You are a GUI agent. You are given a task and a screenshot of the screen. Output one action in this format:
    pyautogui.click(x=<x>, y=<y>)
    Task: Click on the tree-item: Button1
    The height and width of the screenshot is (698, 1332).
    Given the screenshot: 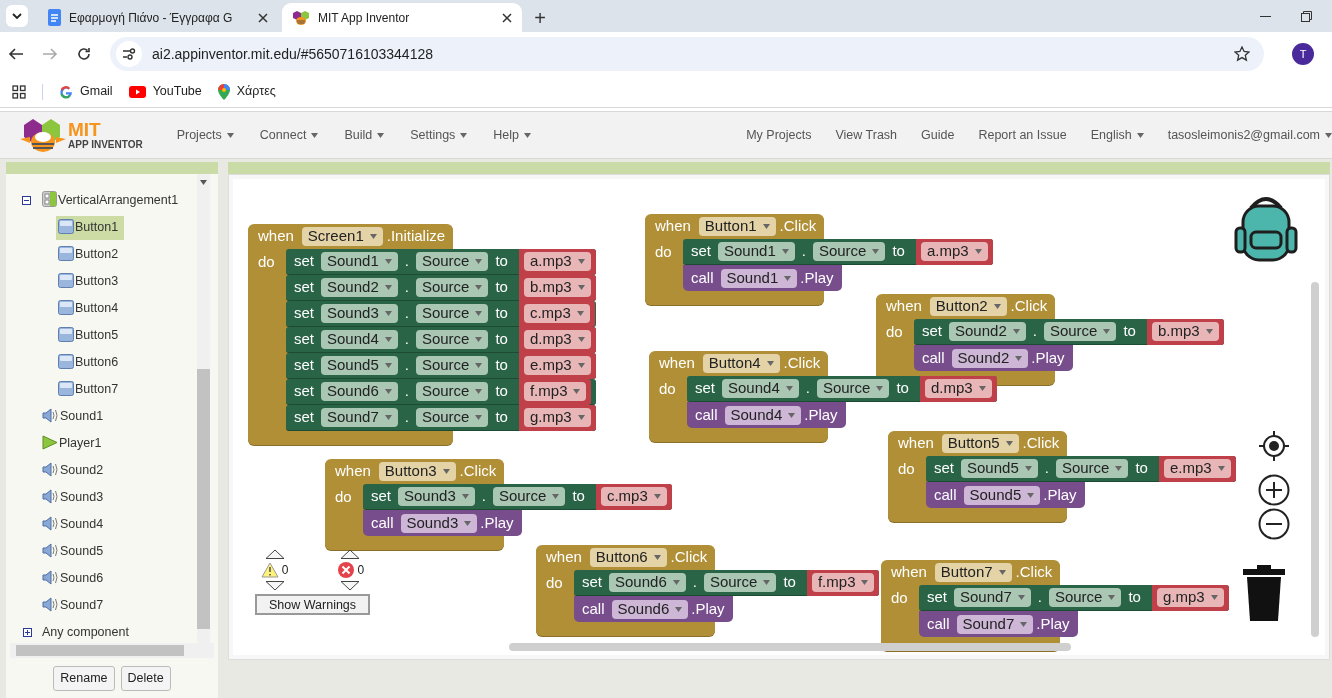 What is the action you would take?
    pyautogui.click(x=90, y=227)
    